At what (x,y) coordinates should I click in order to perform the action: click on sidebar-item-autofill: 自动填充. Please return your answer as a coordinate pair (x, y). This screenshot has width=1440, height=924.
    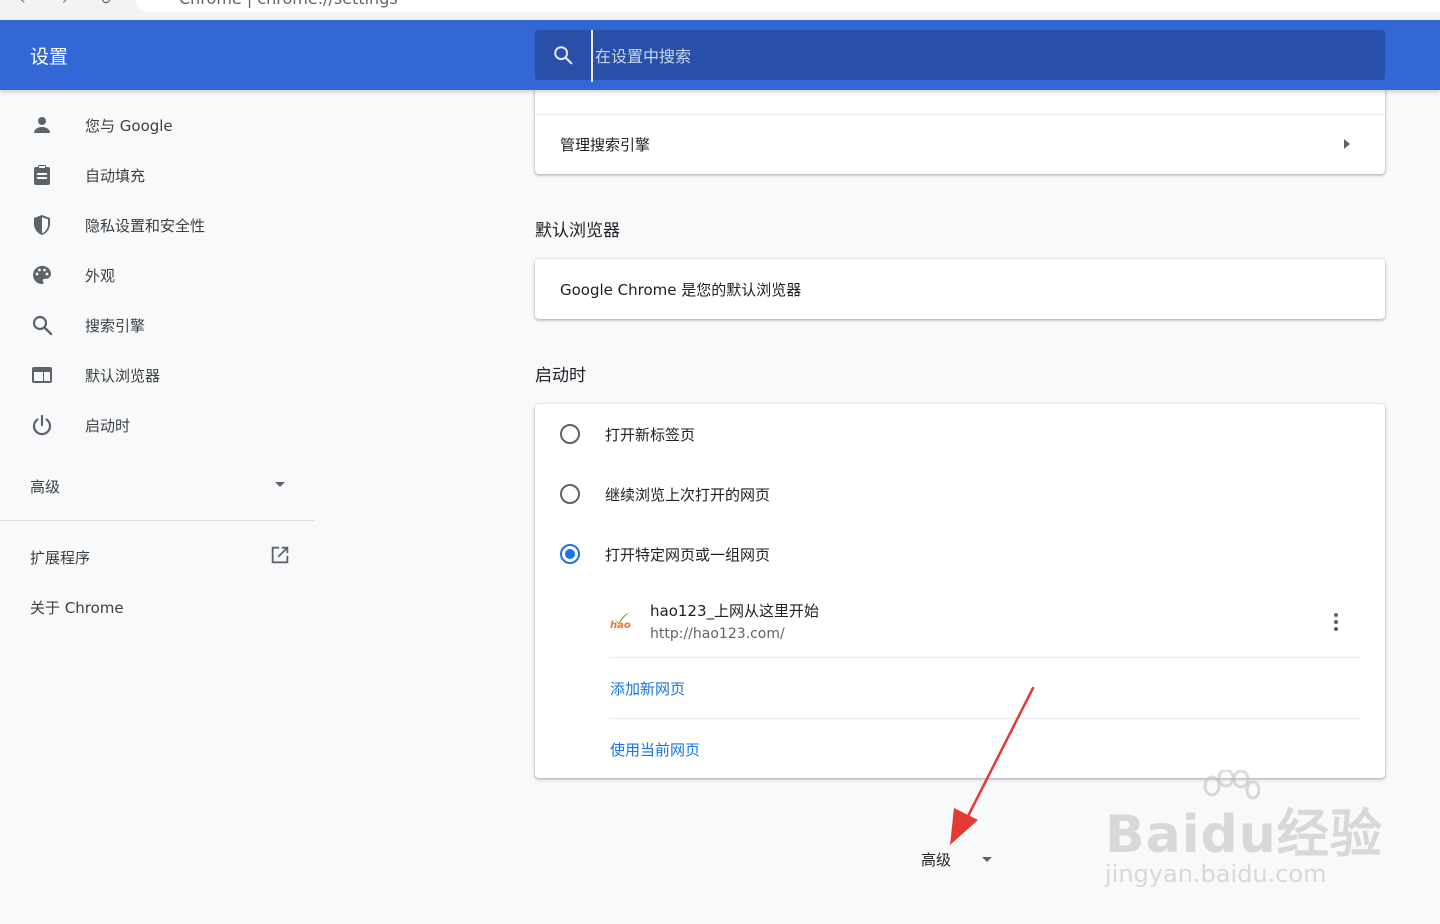
    Looking at the image, I should click on (157, 175).